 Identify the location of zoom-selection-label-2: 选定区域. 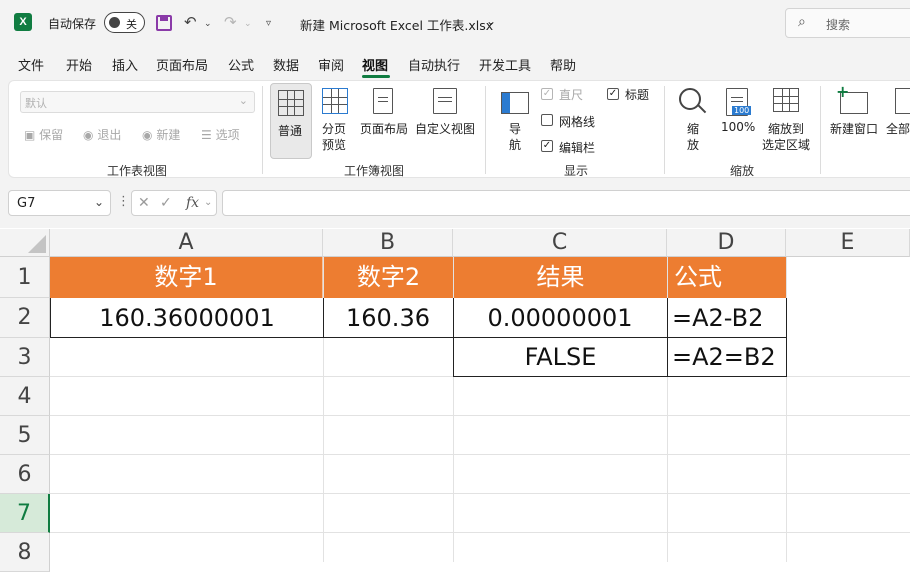
(785, 145).